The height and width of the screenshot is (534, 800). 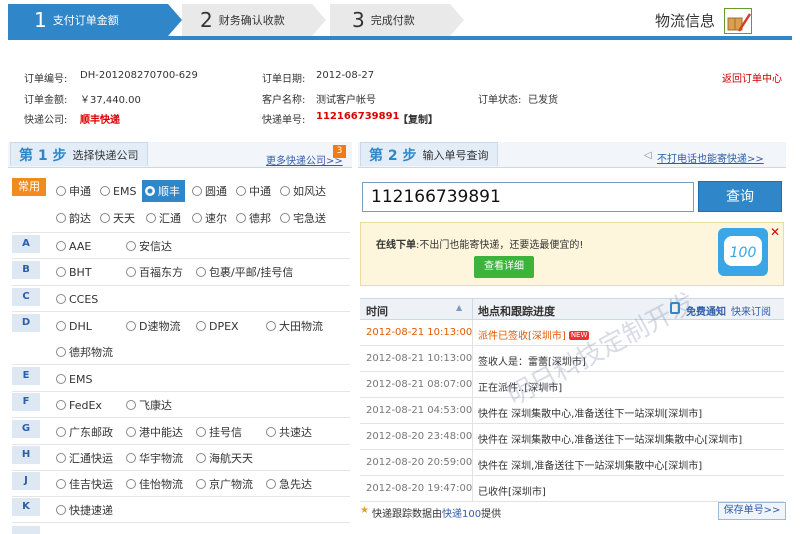 What do you see at coordinates (253, 191) in the screenshot?
I see `courier-radio: 中通` at bounding box center [253, 191].